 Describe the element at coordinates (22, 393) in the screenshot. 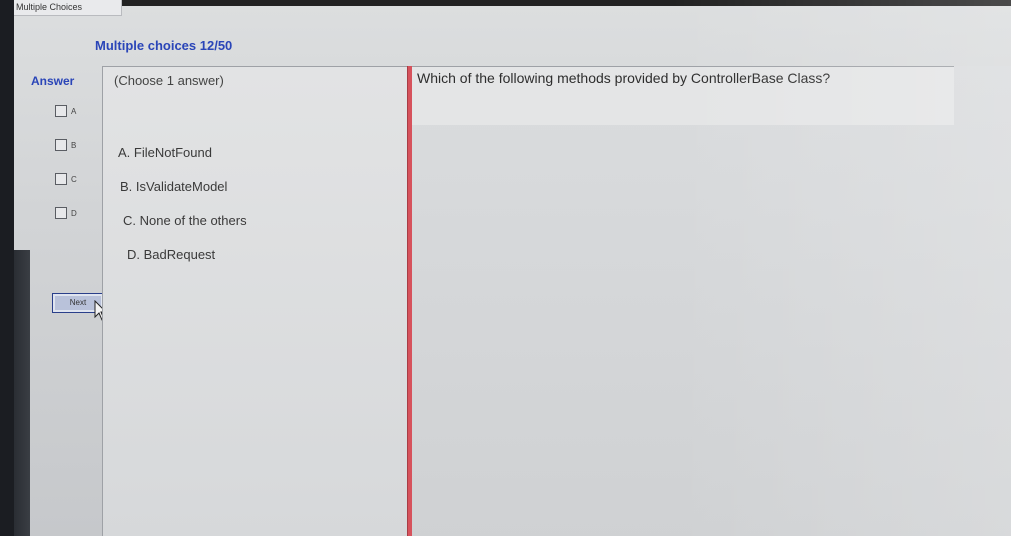

I see `monitor-bezel` at that location.